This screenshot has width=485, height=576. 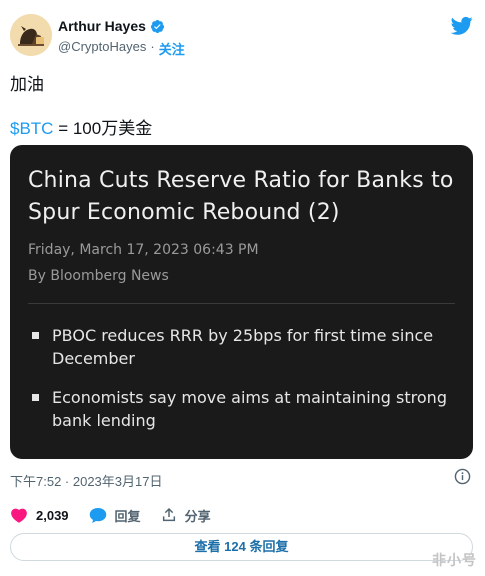 I want to click on cashtag-link: $BTC, so click(x=31, y=128).